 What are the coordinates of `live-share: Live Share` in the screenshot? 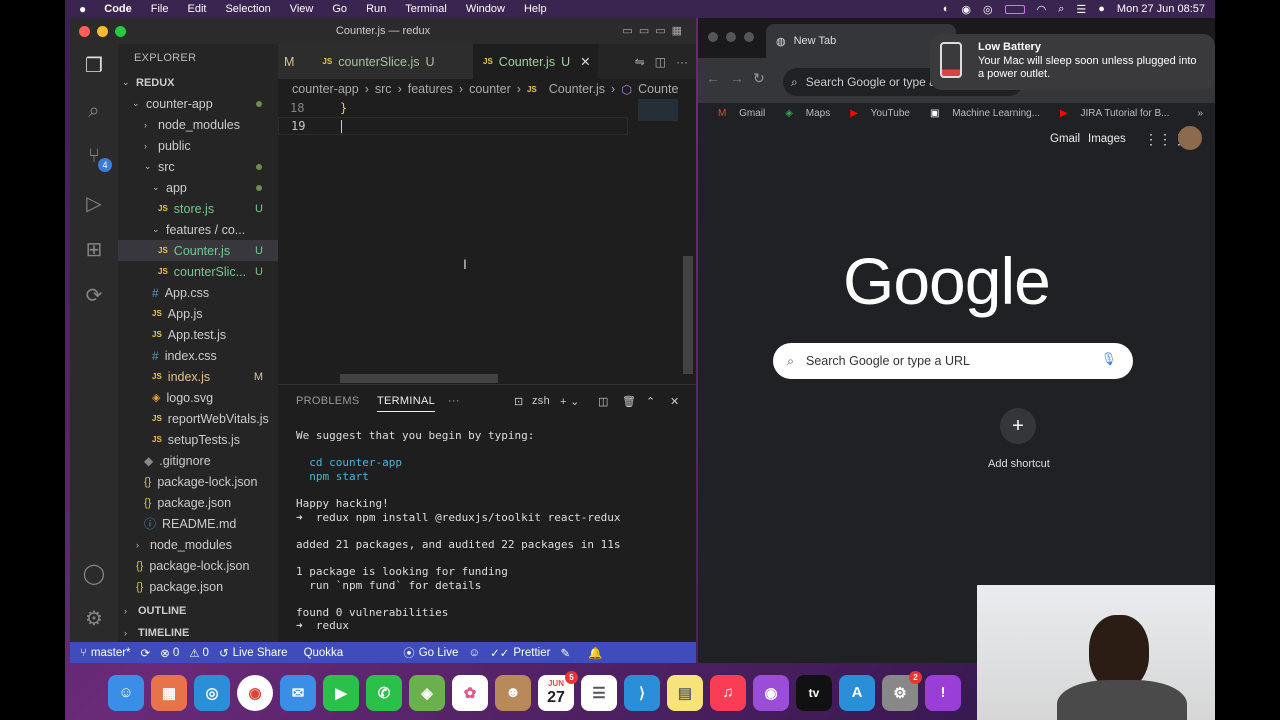 It's located at (260, 653).